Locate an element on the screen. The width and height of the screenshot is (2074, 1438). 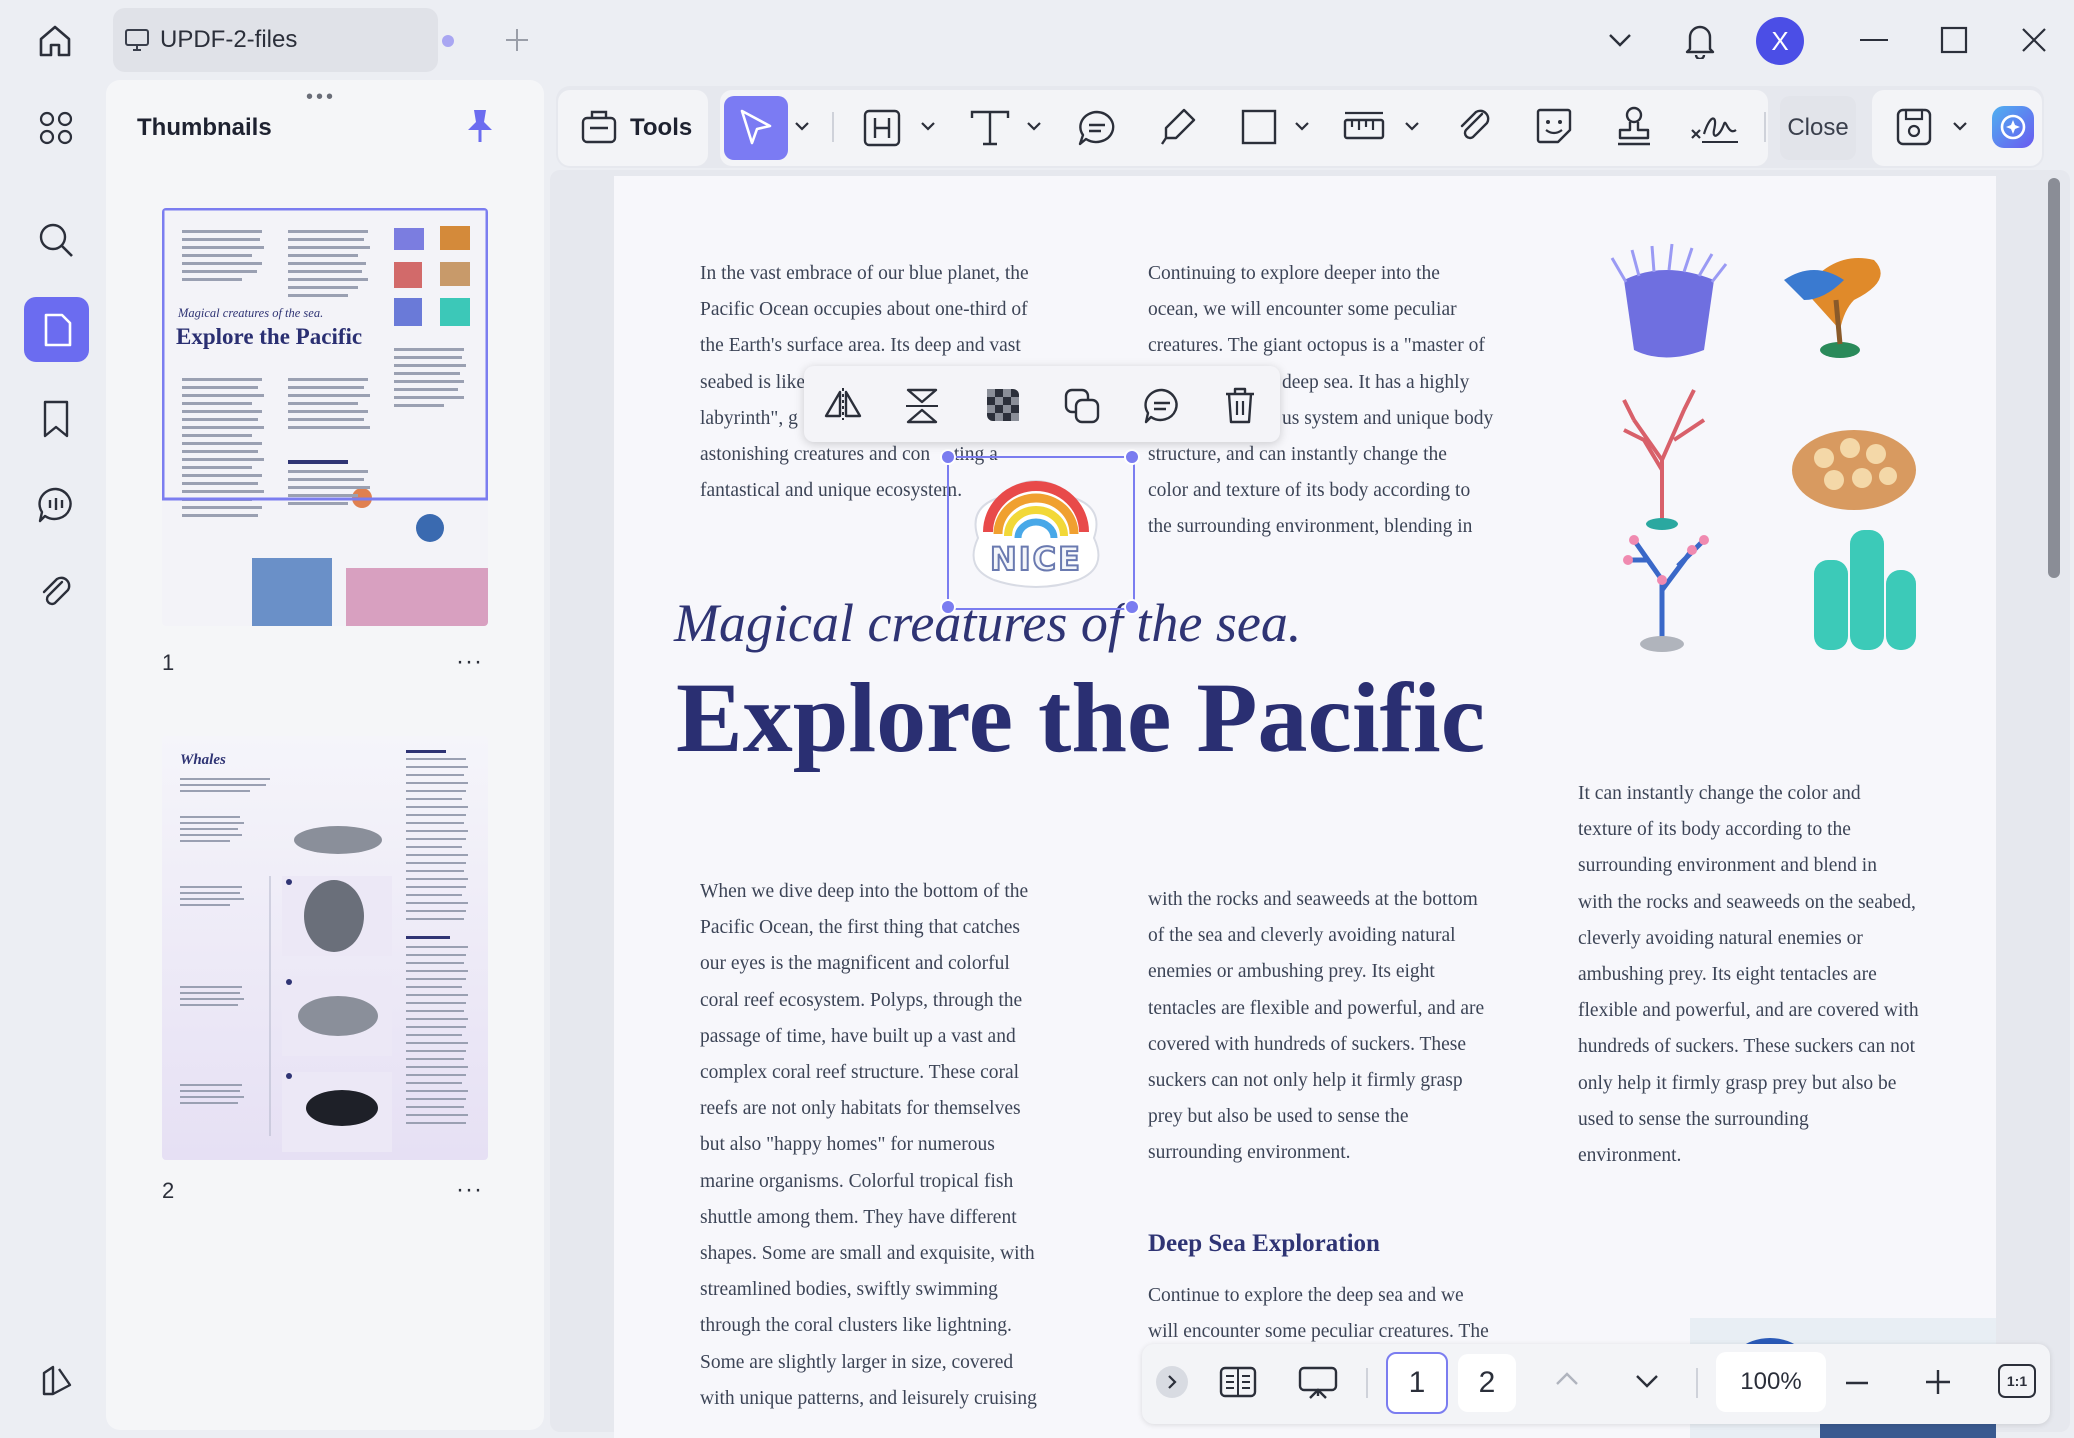
resize-handle-bottom-left is located at coordinates (948, 607).